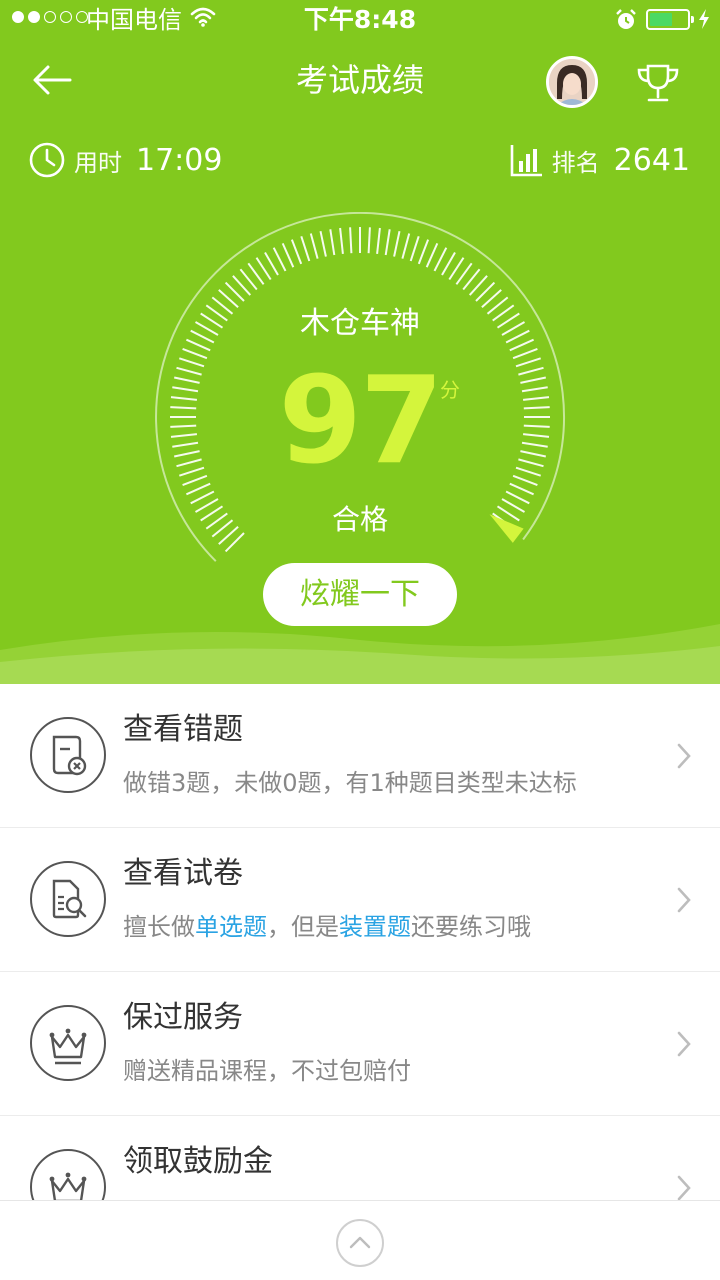  What do you see at coordinates (359, 80) in the screenshot?
I see `page-title: 考试成绩` at bounding box center [359, 80].